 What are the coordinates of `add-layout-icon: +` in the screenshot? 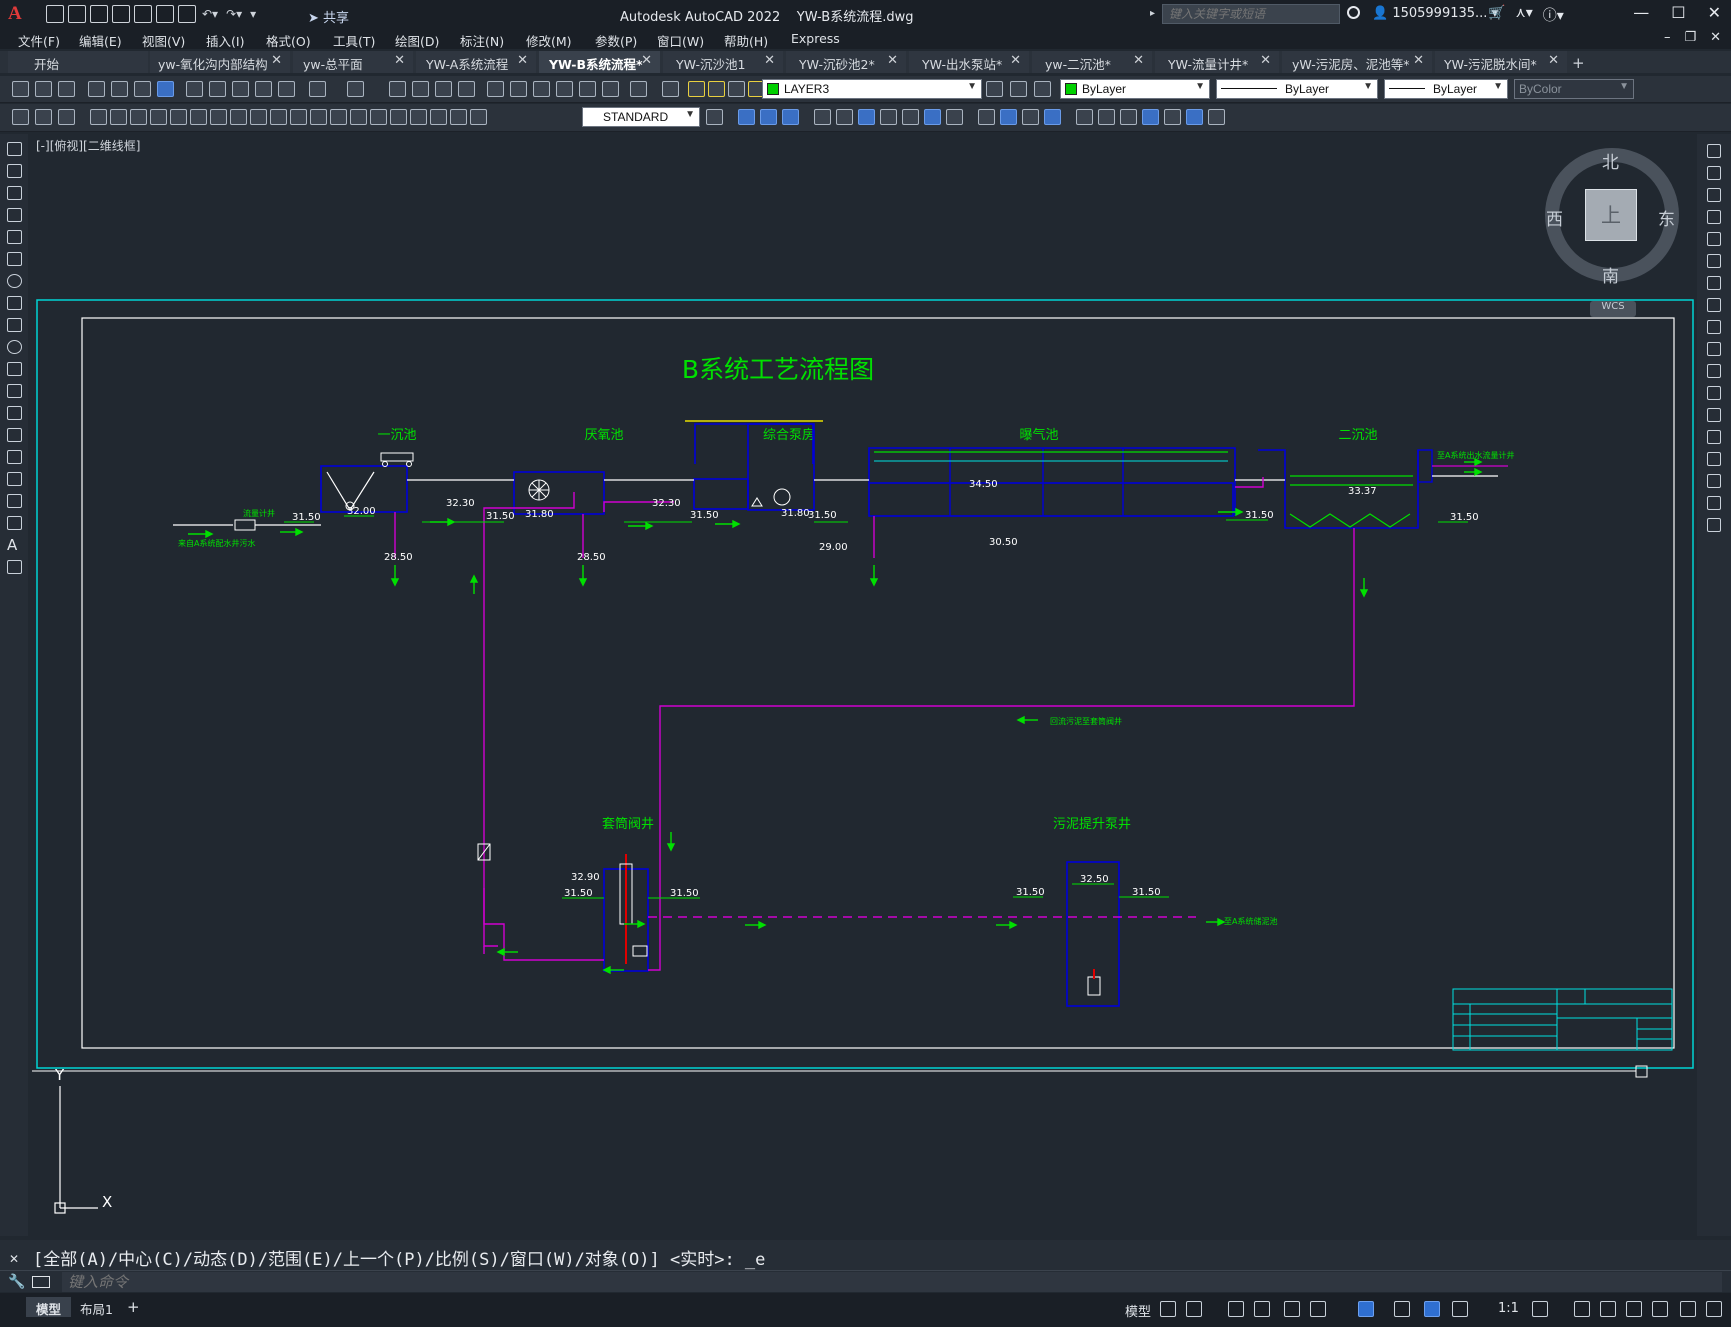 It's located at (133, 1307).